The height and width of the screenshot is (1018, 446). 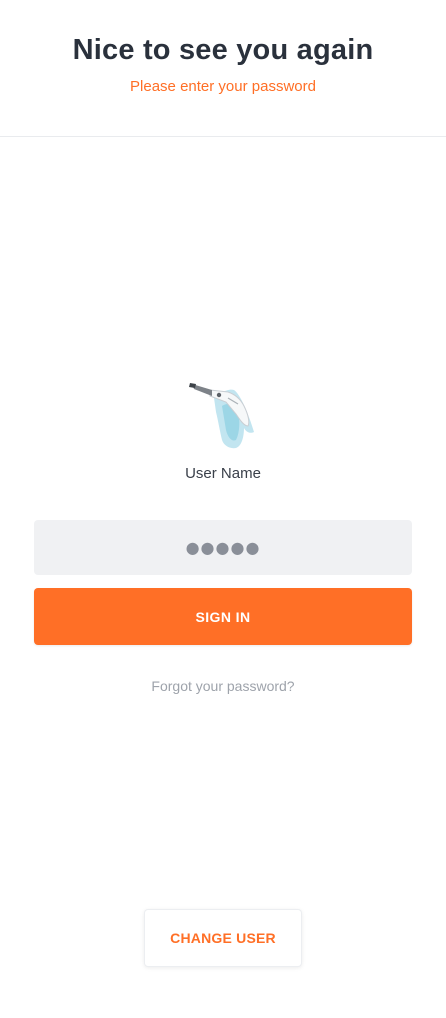 What do you see at coordinates (221, 416) in the screenshot?
I see `user-avatar-image` at bounding box center [221, 416].